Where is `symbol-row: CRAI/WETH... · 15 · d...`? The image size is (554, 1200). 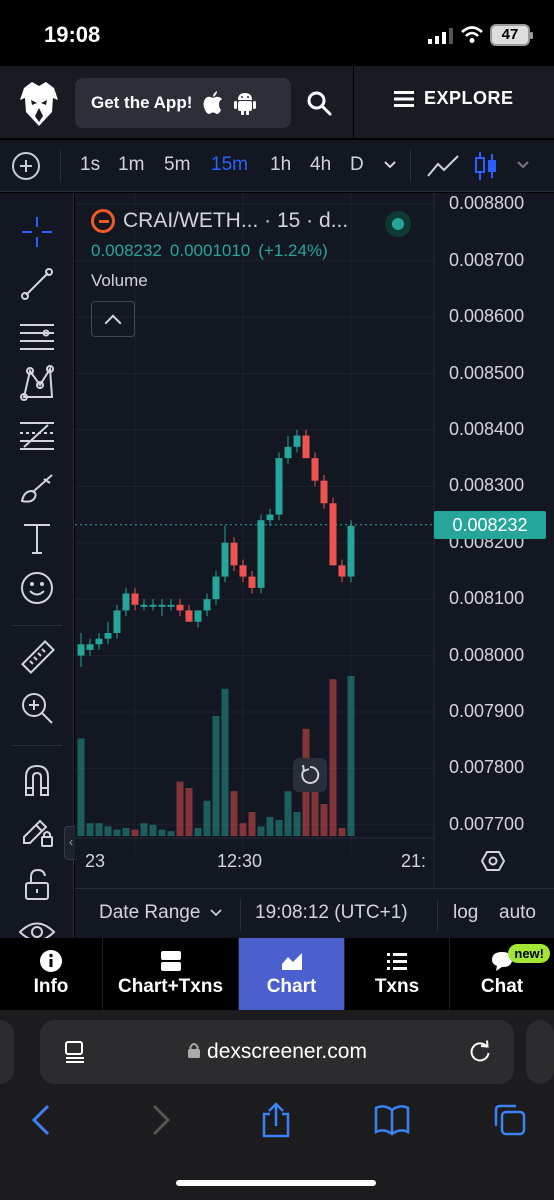 symbol-row: CRAI/WETH... · 15 · d... is located at coordinates (219, 221).